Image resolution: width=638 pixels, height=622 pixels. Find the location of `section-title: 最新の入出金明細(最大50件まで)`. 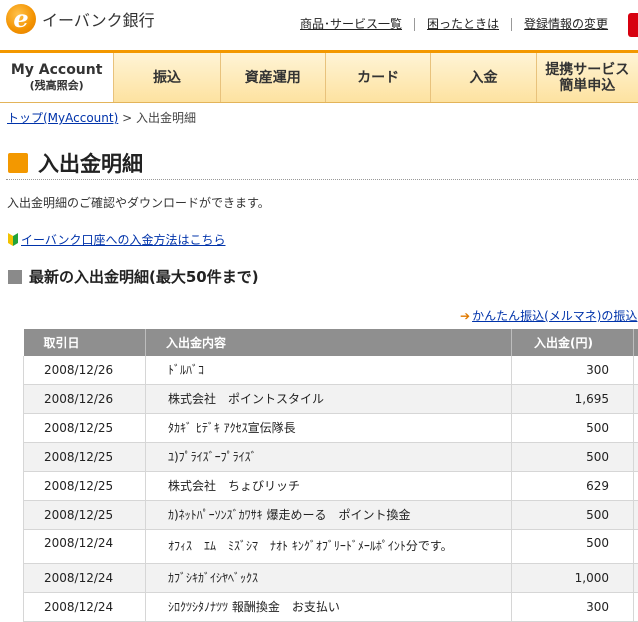

section-title: 最新の入出金明細(最大50件まで) is located at coordinates (144, 277).